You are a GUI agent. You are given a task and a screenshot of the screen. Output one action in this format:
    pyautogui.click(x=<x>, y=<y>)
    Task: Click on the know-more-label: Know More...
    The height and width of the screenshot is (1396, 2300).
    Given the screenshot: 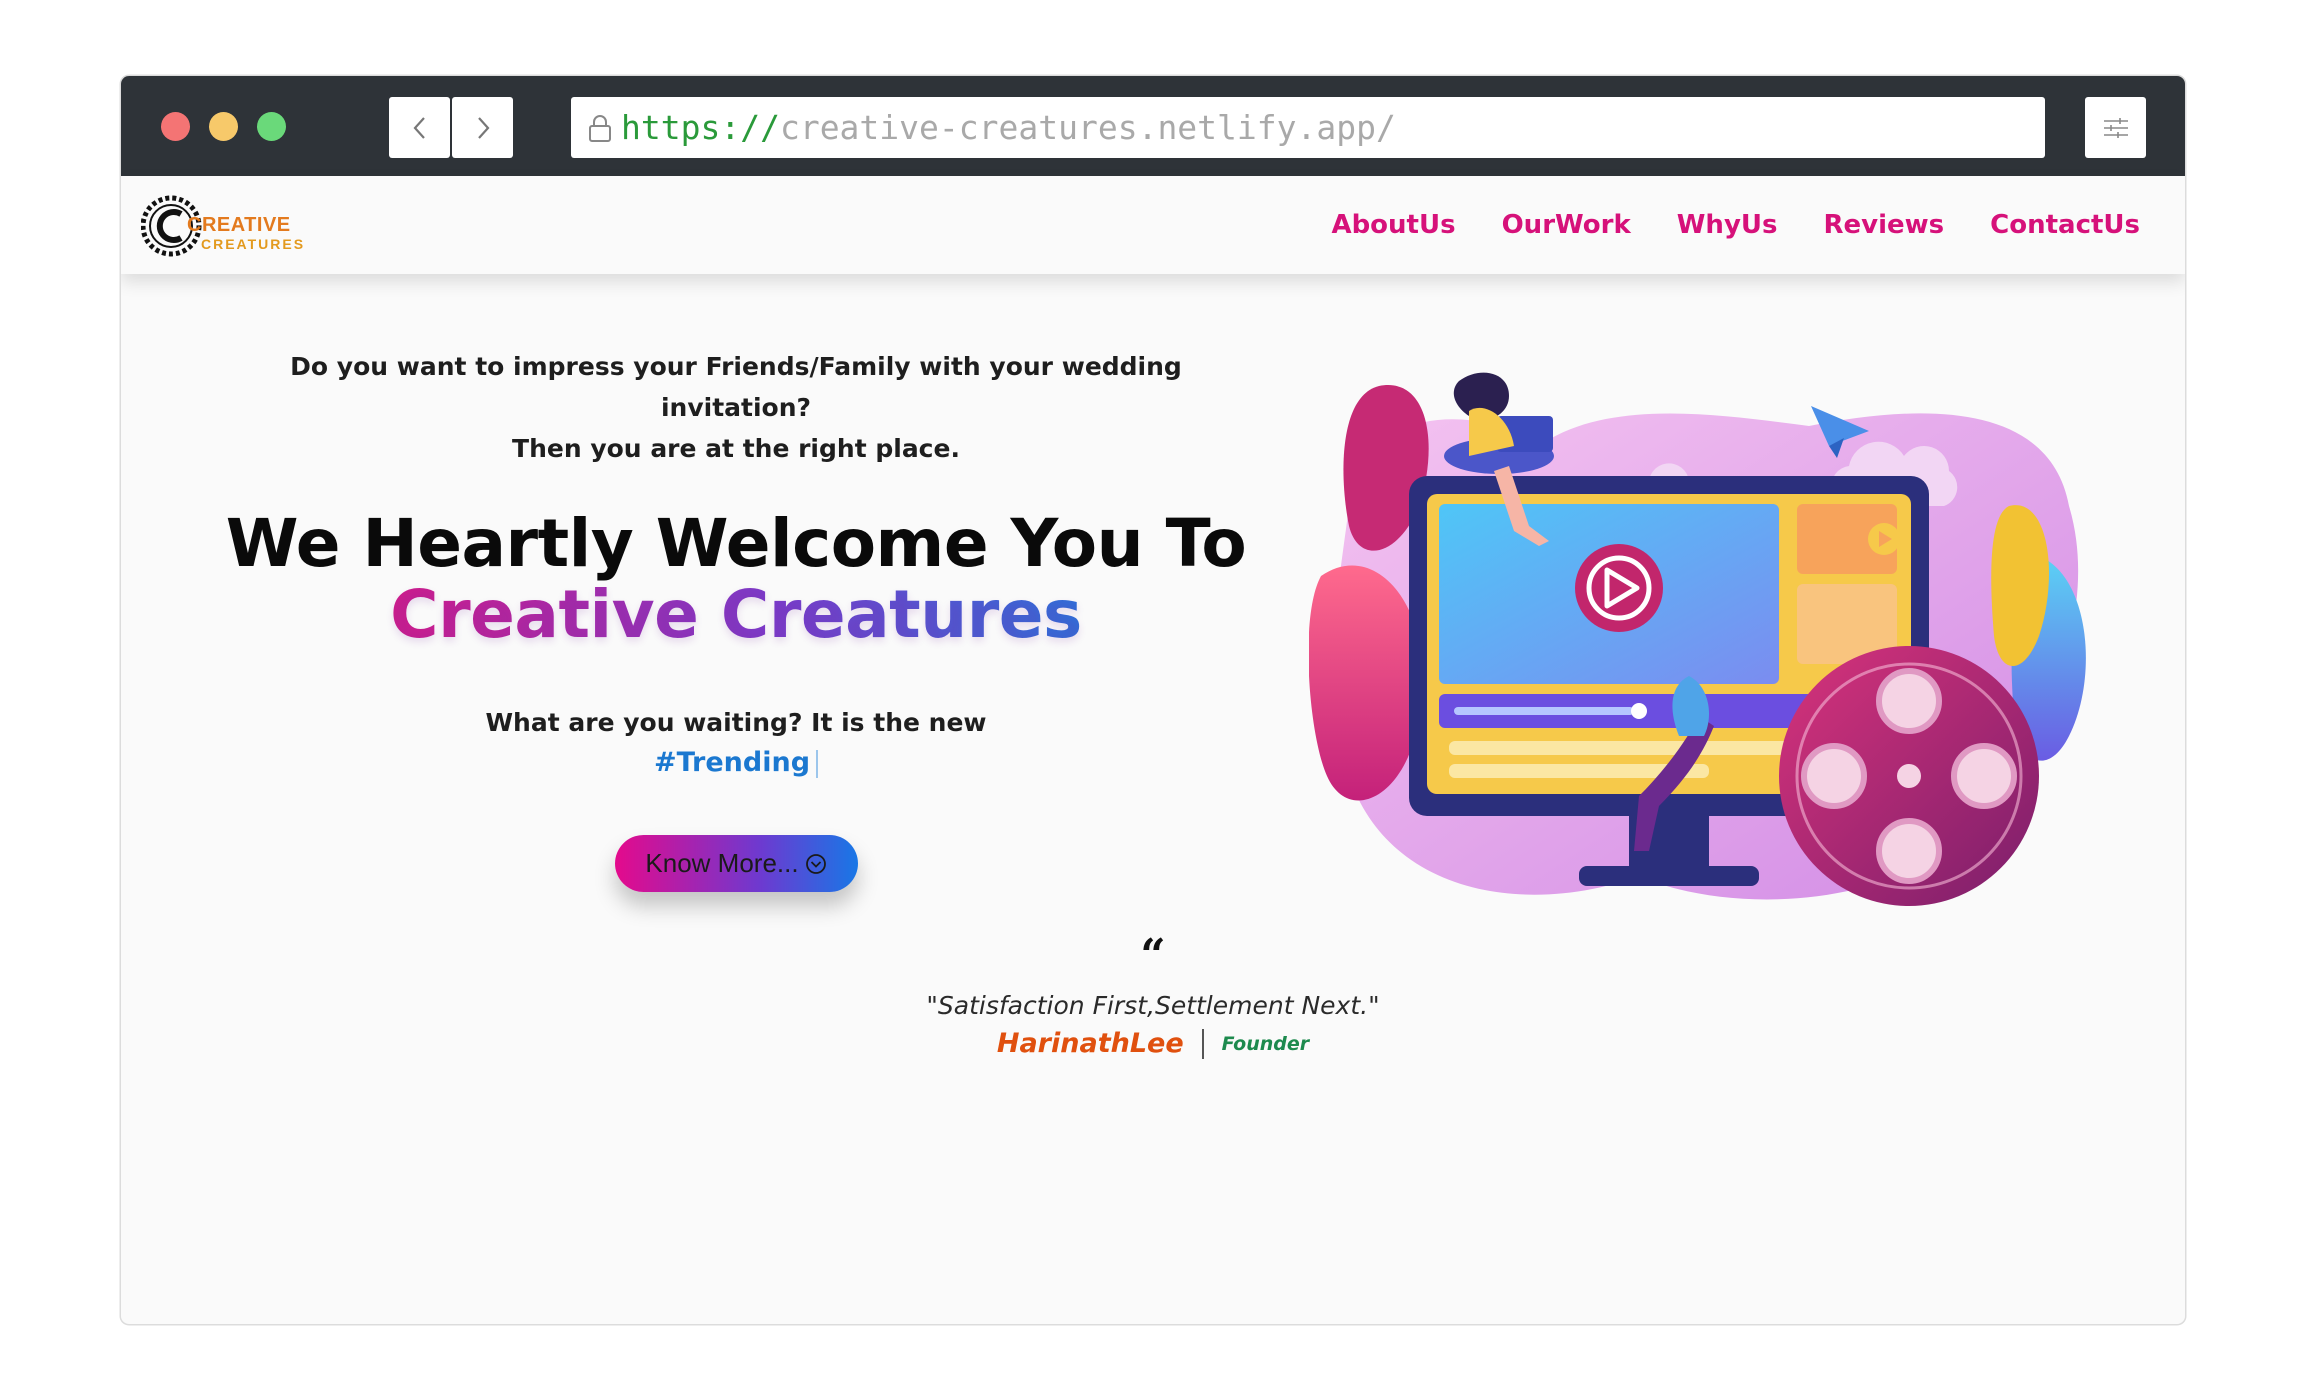 What is the action you would take?
    pyautogui.click(x=722, y=863)
    